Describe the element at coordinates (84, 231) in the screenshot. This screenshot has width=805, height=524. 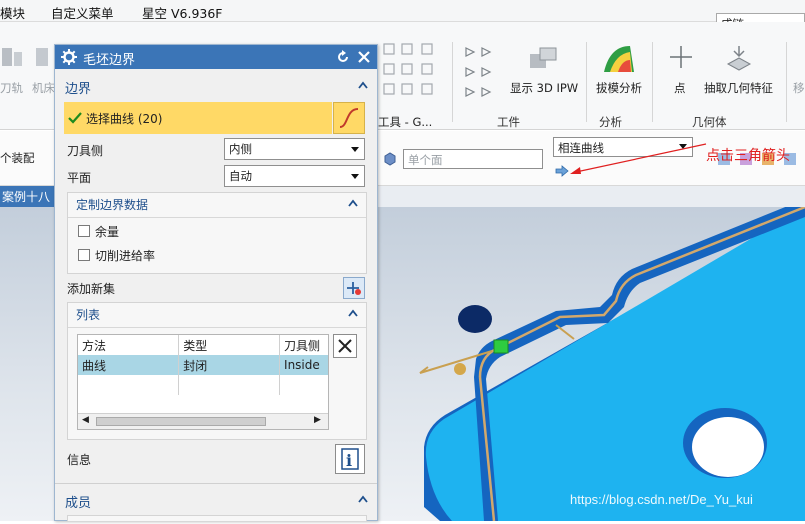
I see `allowance-checkbox` at that location.